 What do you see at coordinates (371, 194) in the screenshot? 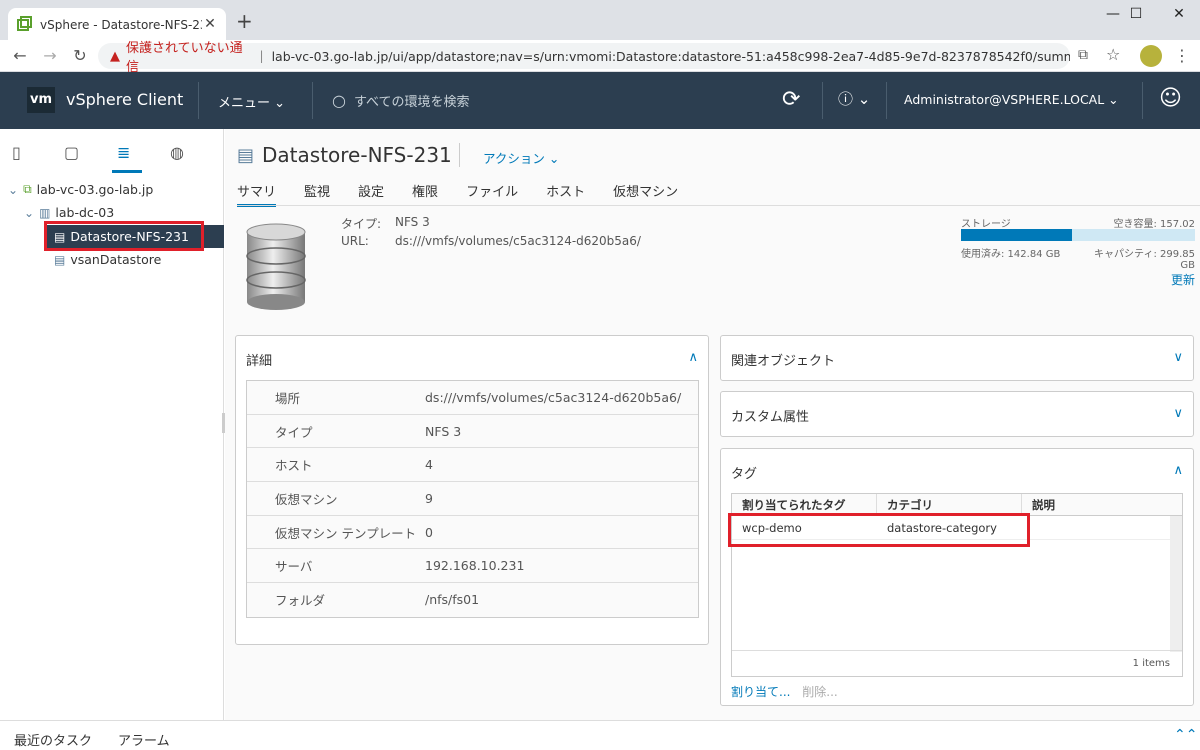
I see `tab-configure: 設定` at bounding box center [371, 194].